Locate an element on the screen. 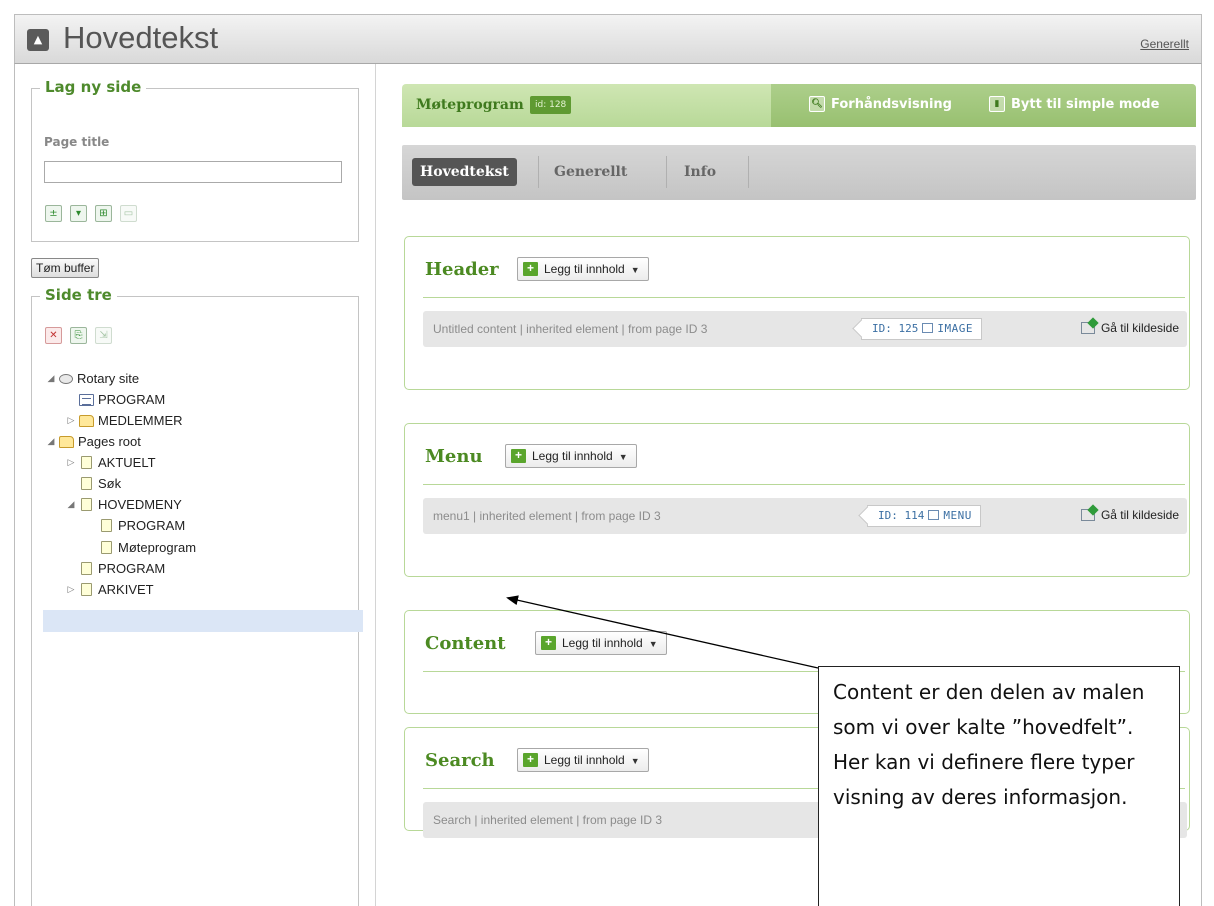 The image size is (1214, 906). simple-mode-label: Bytt til simple mode is located at coordinates (1085, 104).